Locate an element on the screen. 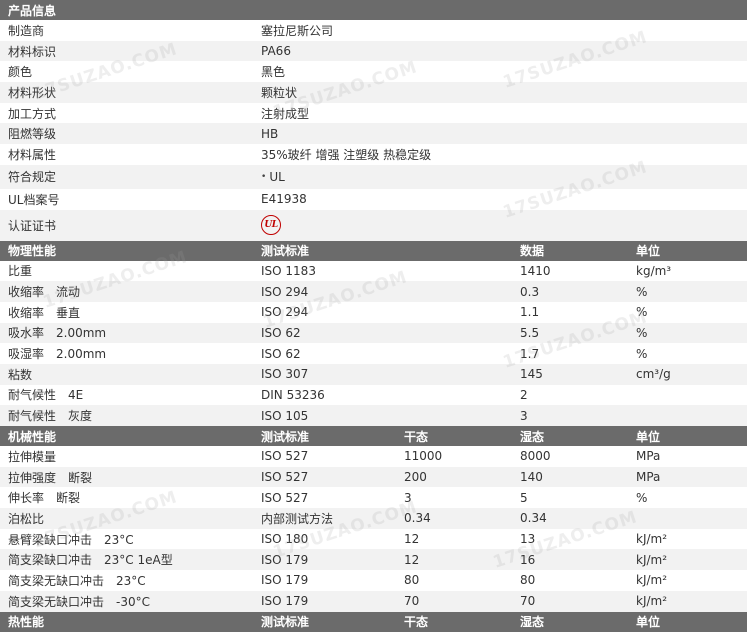  property-value: 12 is located at coordinates (412, 539).